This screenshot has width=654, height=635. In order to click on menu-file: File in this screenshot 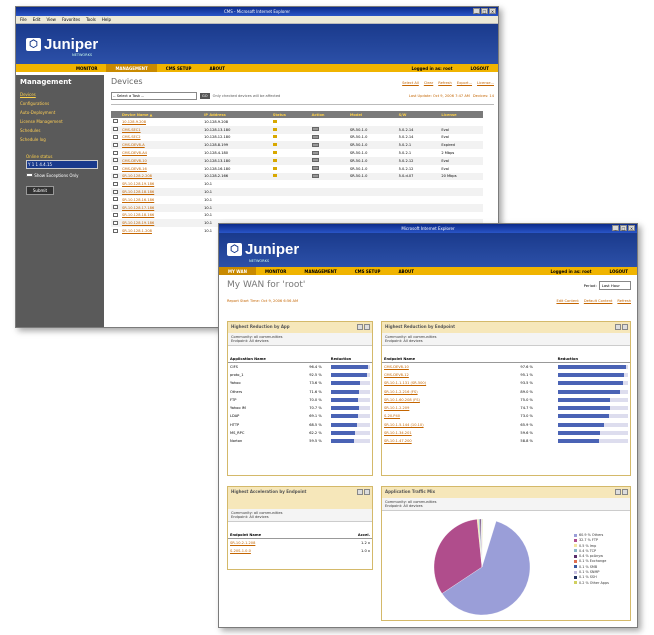, I will do `click(23, 19)`.